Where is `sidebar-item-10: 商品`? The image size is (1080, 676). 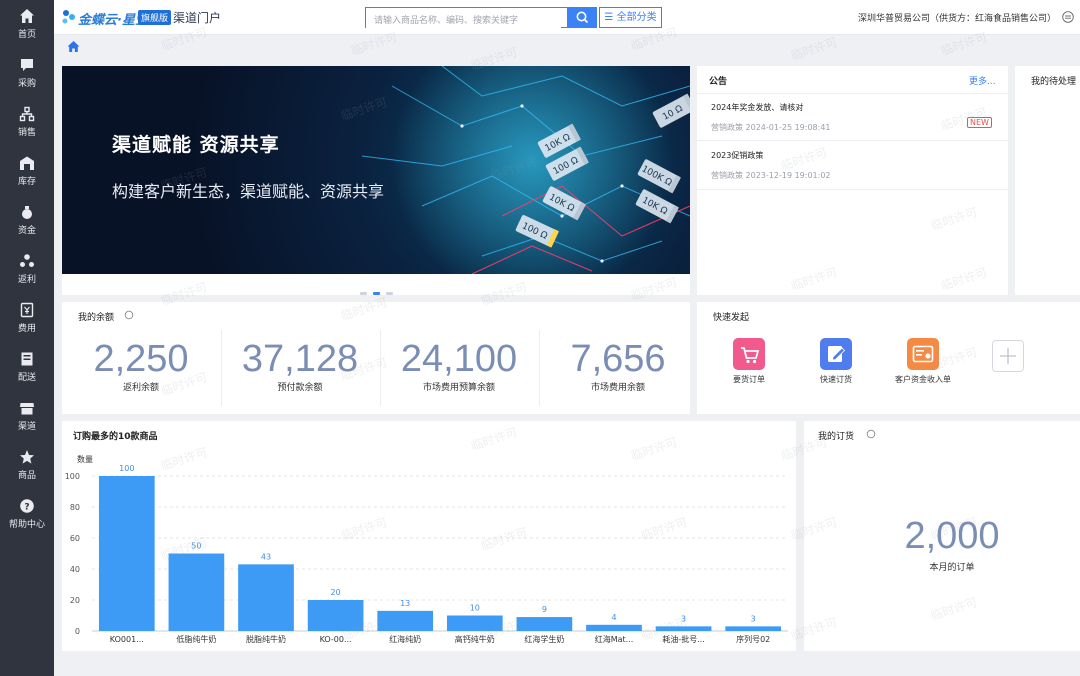 sidebar-item-10: 商品 is located at coordinates (27, 465).